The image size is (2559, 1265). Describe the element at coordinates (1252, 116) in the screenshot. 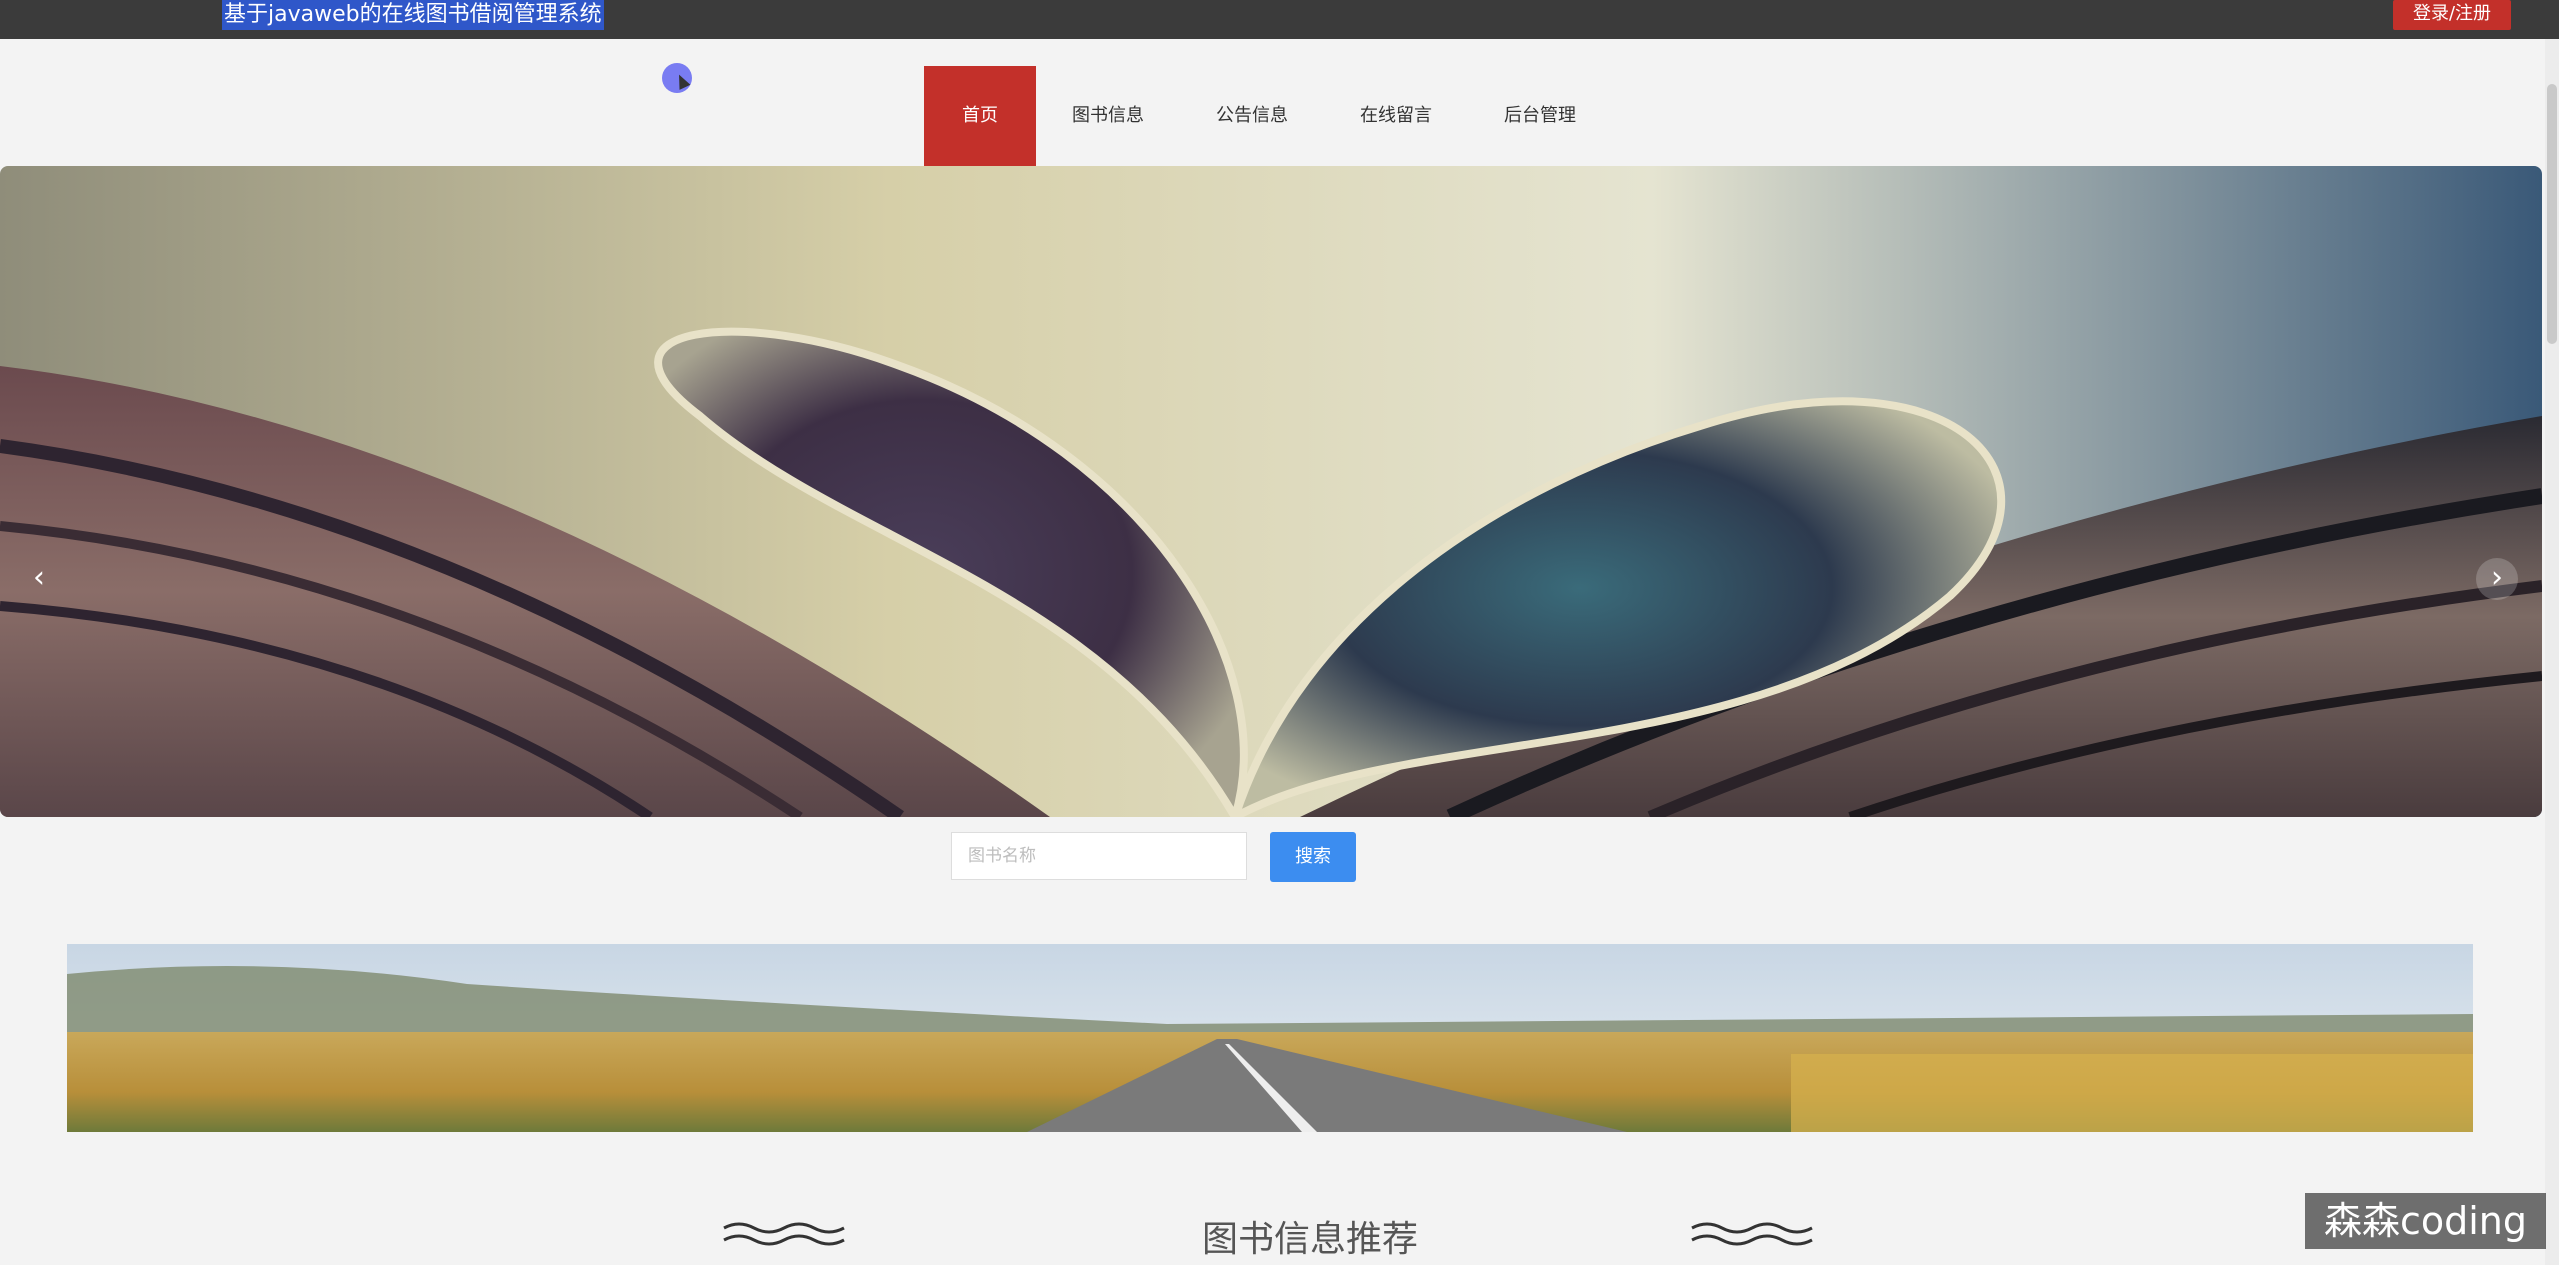

I see `nav-item-notices: 公告信息` at that location.